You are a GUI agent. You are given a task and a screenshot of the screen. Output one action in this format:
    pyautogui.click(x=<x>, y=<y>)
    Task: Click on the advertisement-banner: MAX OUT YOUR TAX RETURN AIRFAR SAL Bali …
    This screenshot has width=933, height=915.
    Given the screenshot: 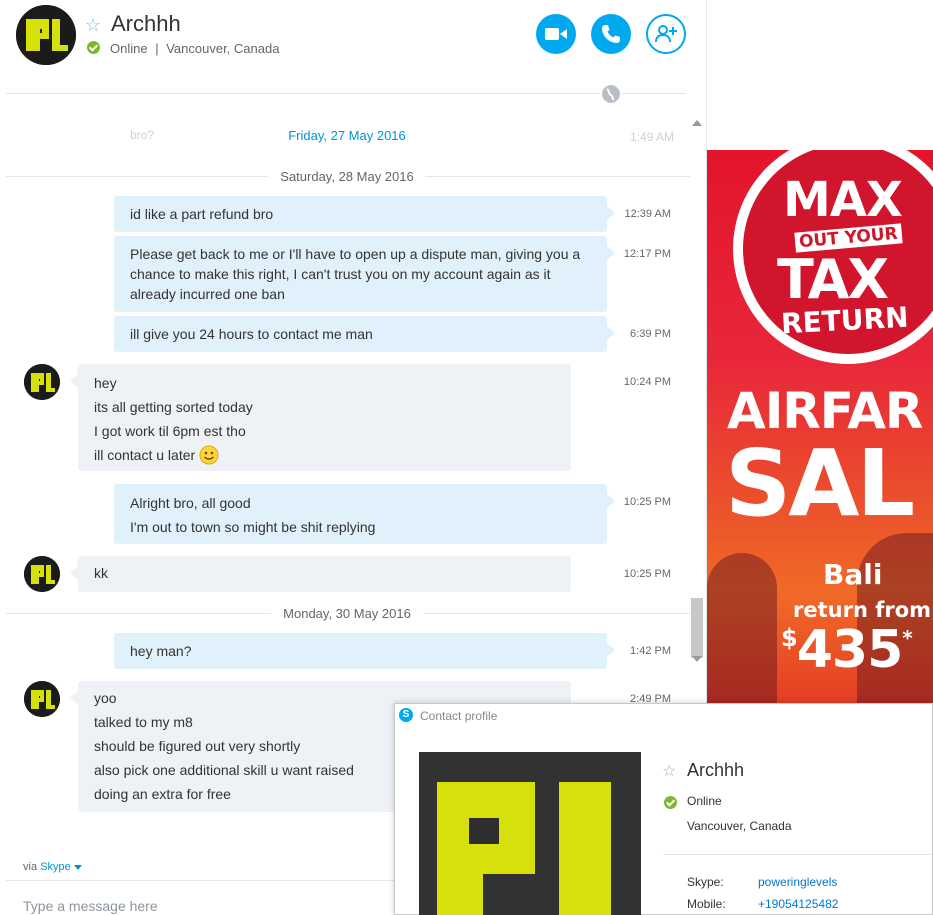 What is the action you would take?
    pyautogui.click(x=820, y=426)
    